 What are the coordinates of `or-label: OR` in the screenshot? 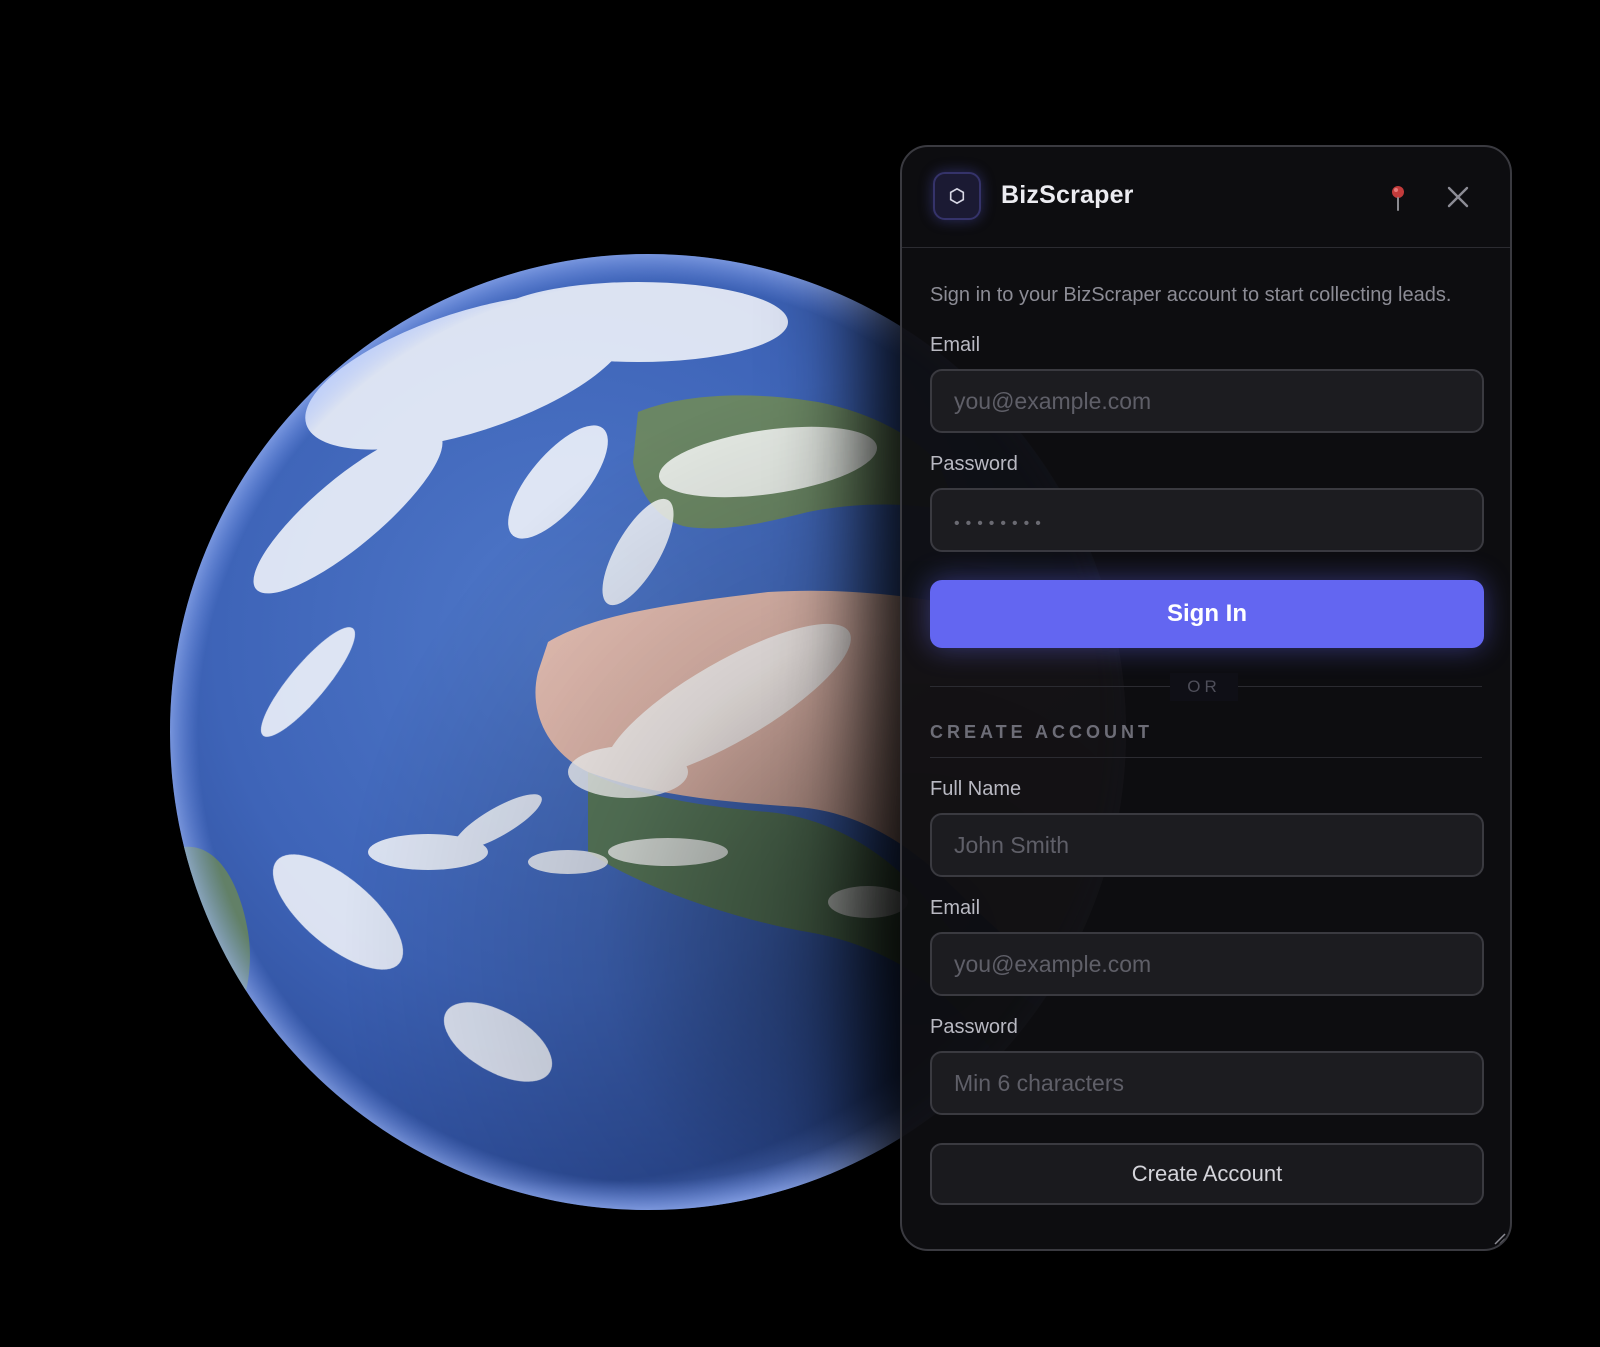 It's located at (1204, 687).